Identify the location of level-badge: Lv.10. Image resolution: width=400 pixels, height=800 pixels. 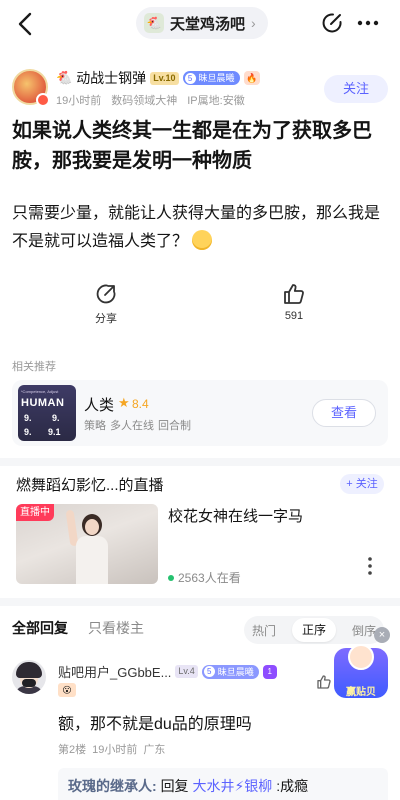
(164, 78).